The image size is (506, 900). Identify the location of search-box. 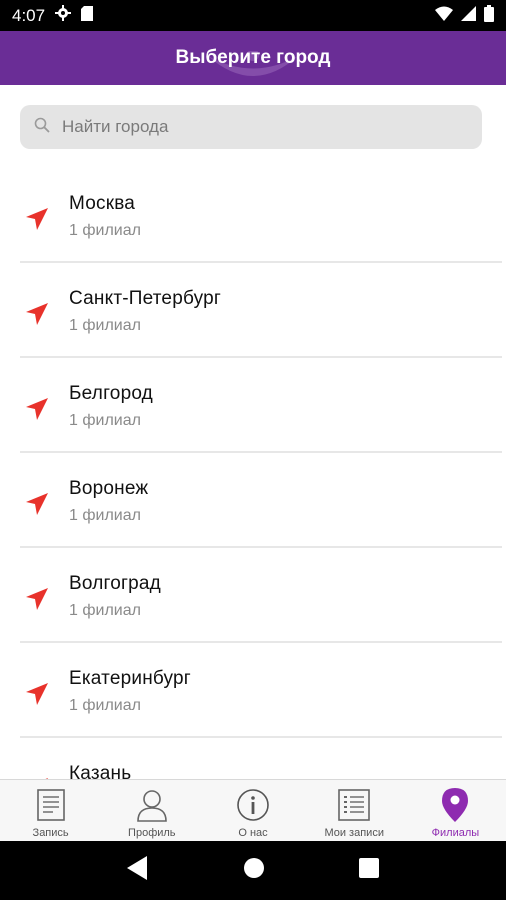
(251, 127).